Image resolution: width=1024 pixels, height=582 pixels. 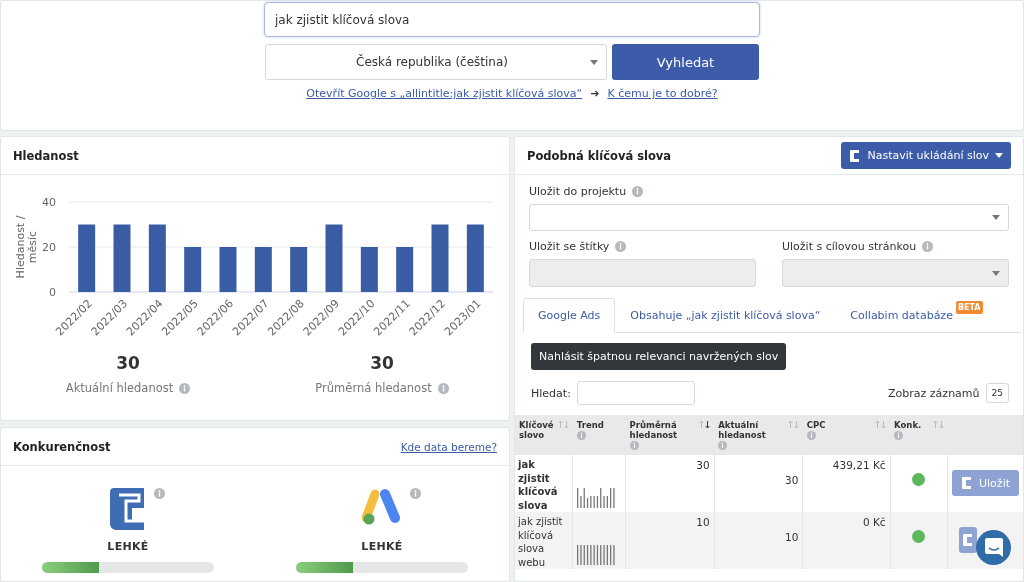 I want to click on beta-badge: BETA, so click(x=969, y=307).